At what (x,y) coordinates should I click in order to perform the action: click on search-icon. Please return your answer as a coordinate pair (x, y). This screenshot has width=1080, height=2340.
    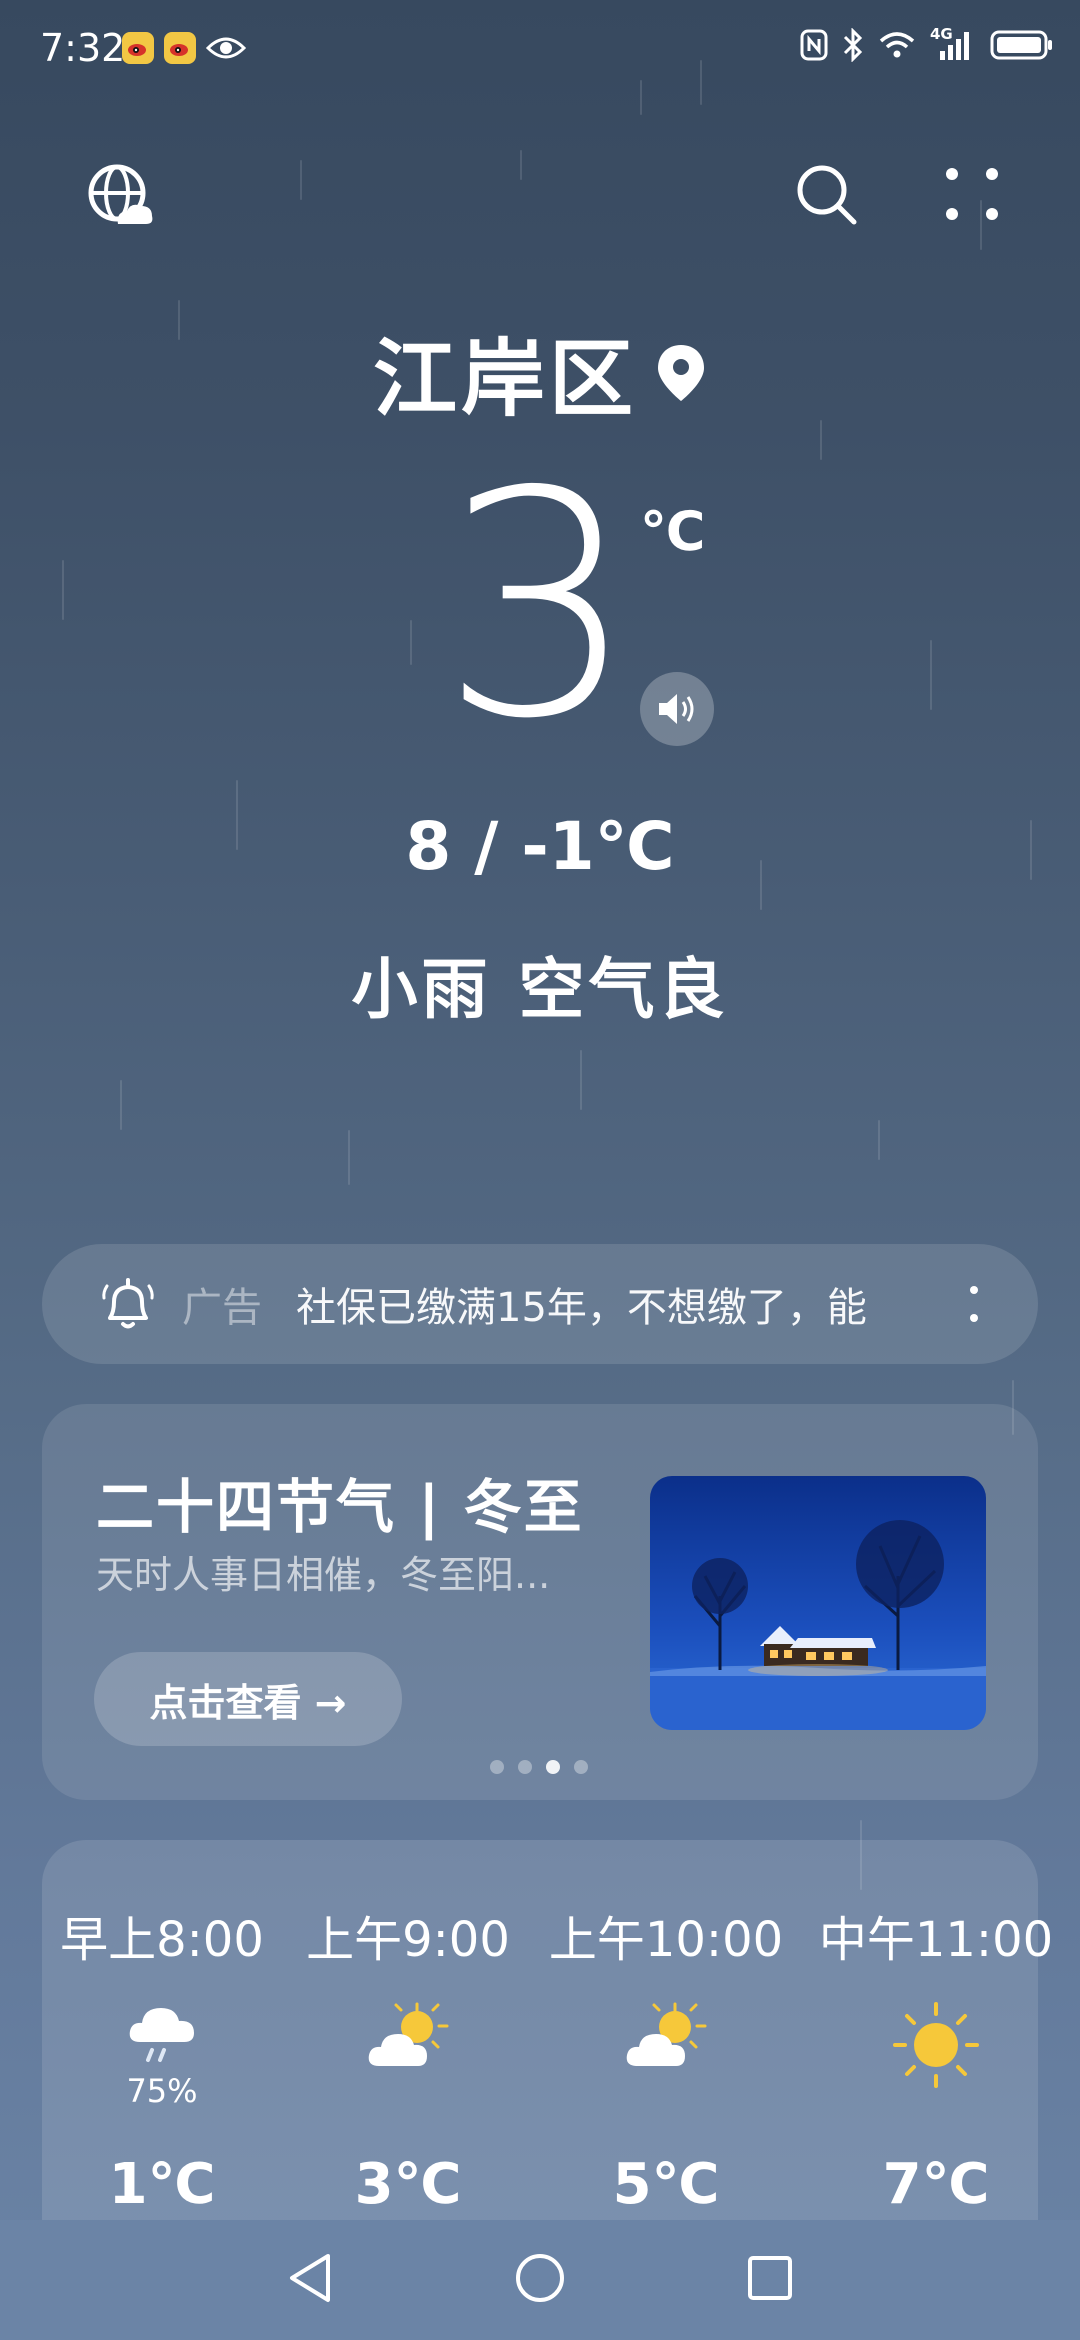
    Looking at the image, I should click on (827, 195).